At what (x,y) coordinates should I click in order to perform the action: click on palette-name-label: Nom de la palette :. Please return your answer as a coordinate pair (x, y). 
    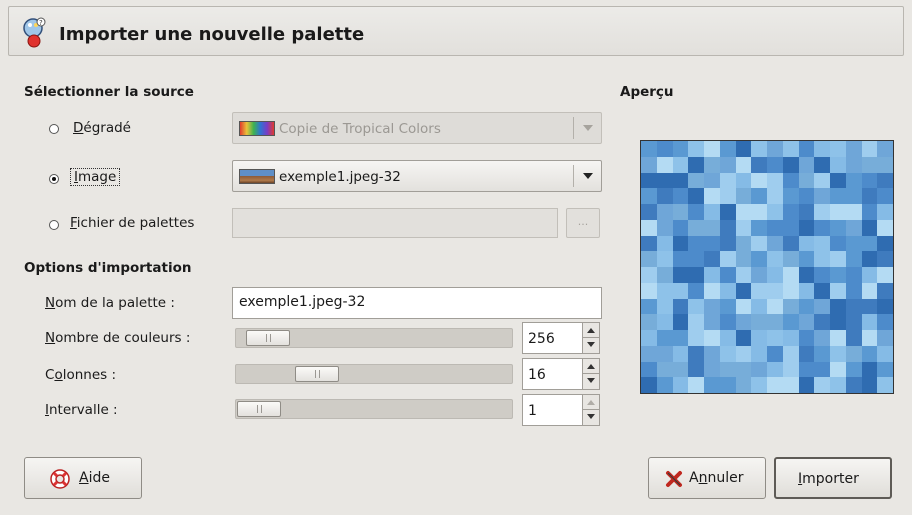
    Looking at the image, I should click on (110, 303).